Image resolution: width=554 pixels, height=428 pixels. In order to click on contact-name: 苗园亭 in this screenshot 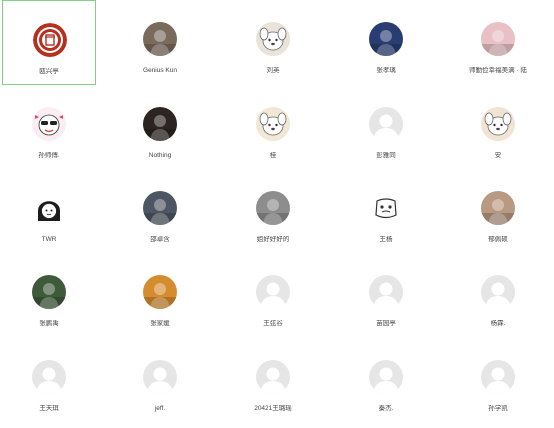, I will do `click(386, 323)`.